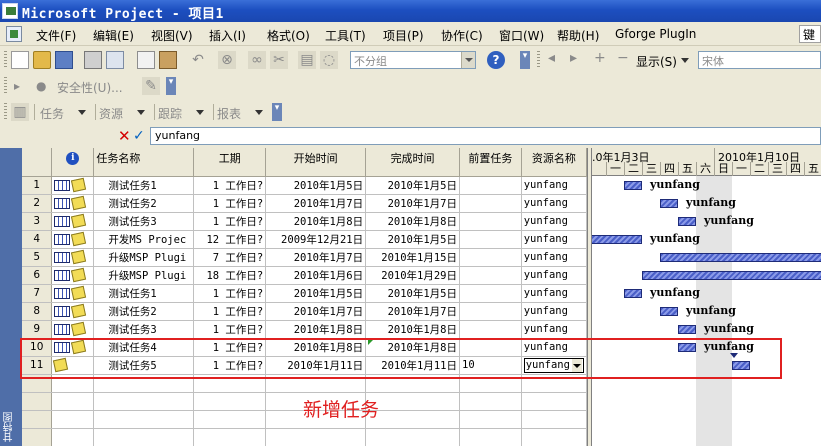  Describe the element at coordinates (316, 437) in the screenshot. I see `start-cell` at that location.